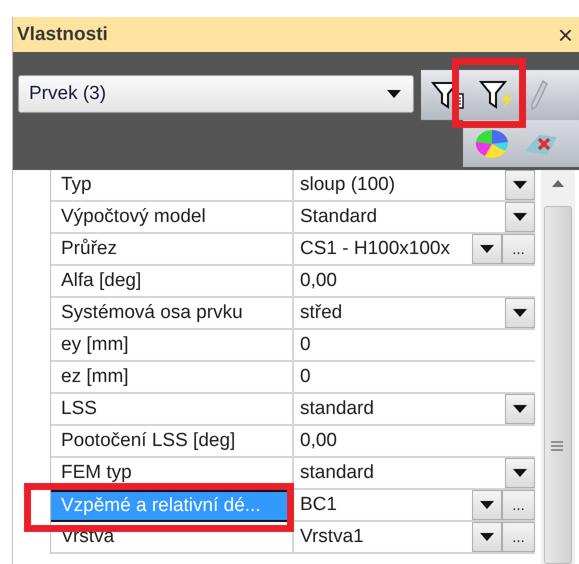 This screenshot has width=579, height=564. Describe the element at coordinates (399, 313) in the screenshot. I see `property-value: střed` at that location.